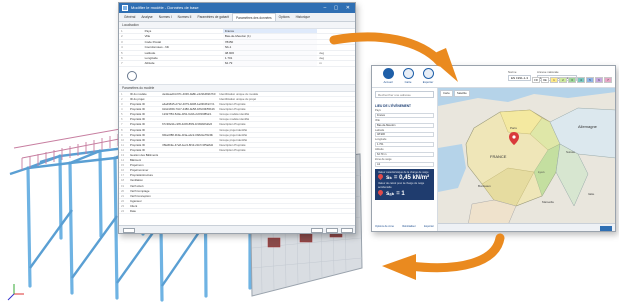 This screenshot has width=619, height=306. I want to click on map-type-tabs: Carte Satellite, so click(455, 93).